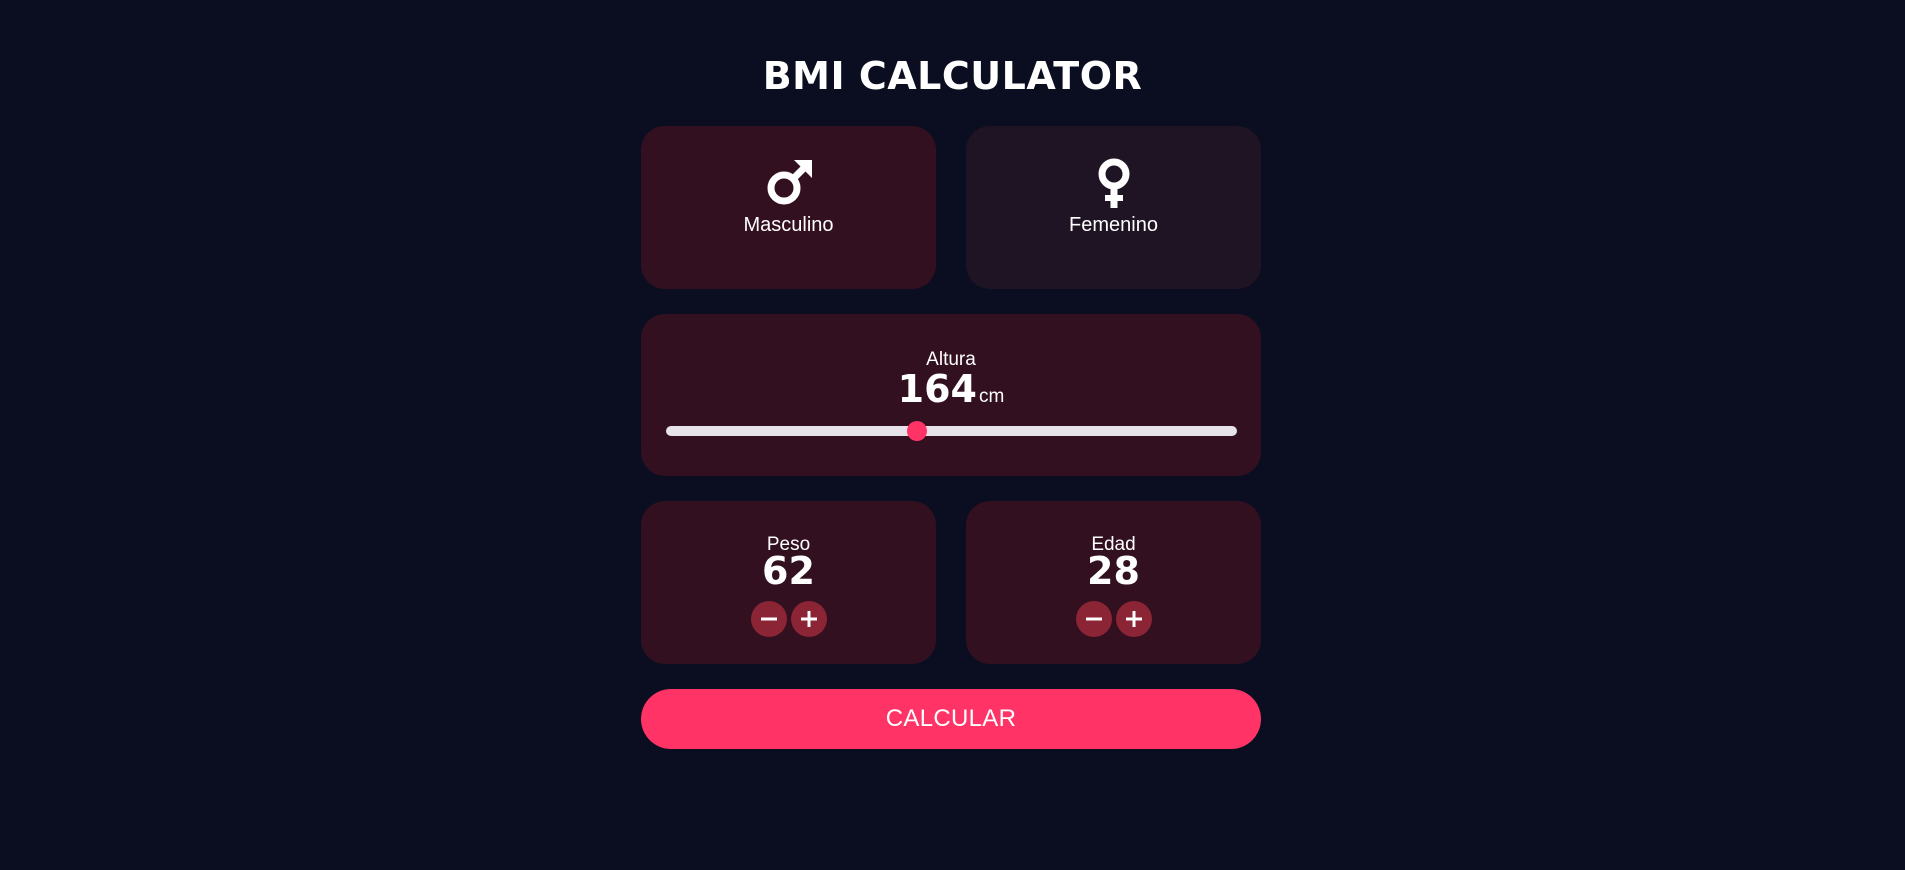 This screenshot has width=1905, height=870. I want to click on female-symbol-icon, so click(1113, 183).